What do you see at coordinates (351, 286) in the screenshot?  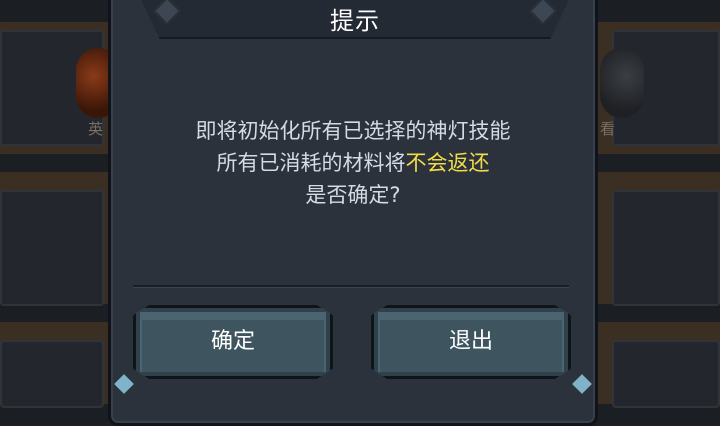 I see `dialog-divider` at bounding box center [351, 286].